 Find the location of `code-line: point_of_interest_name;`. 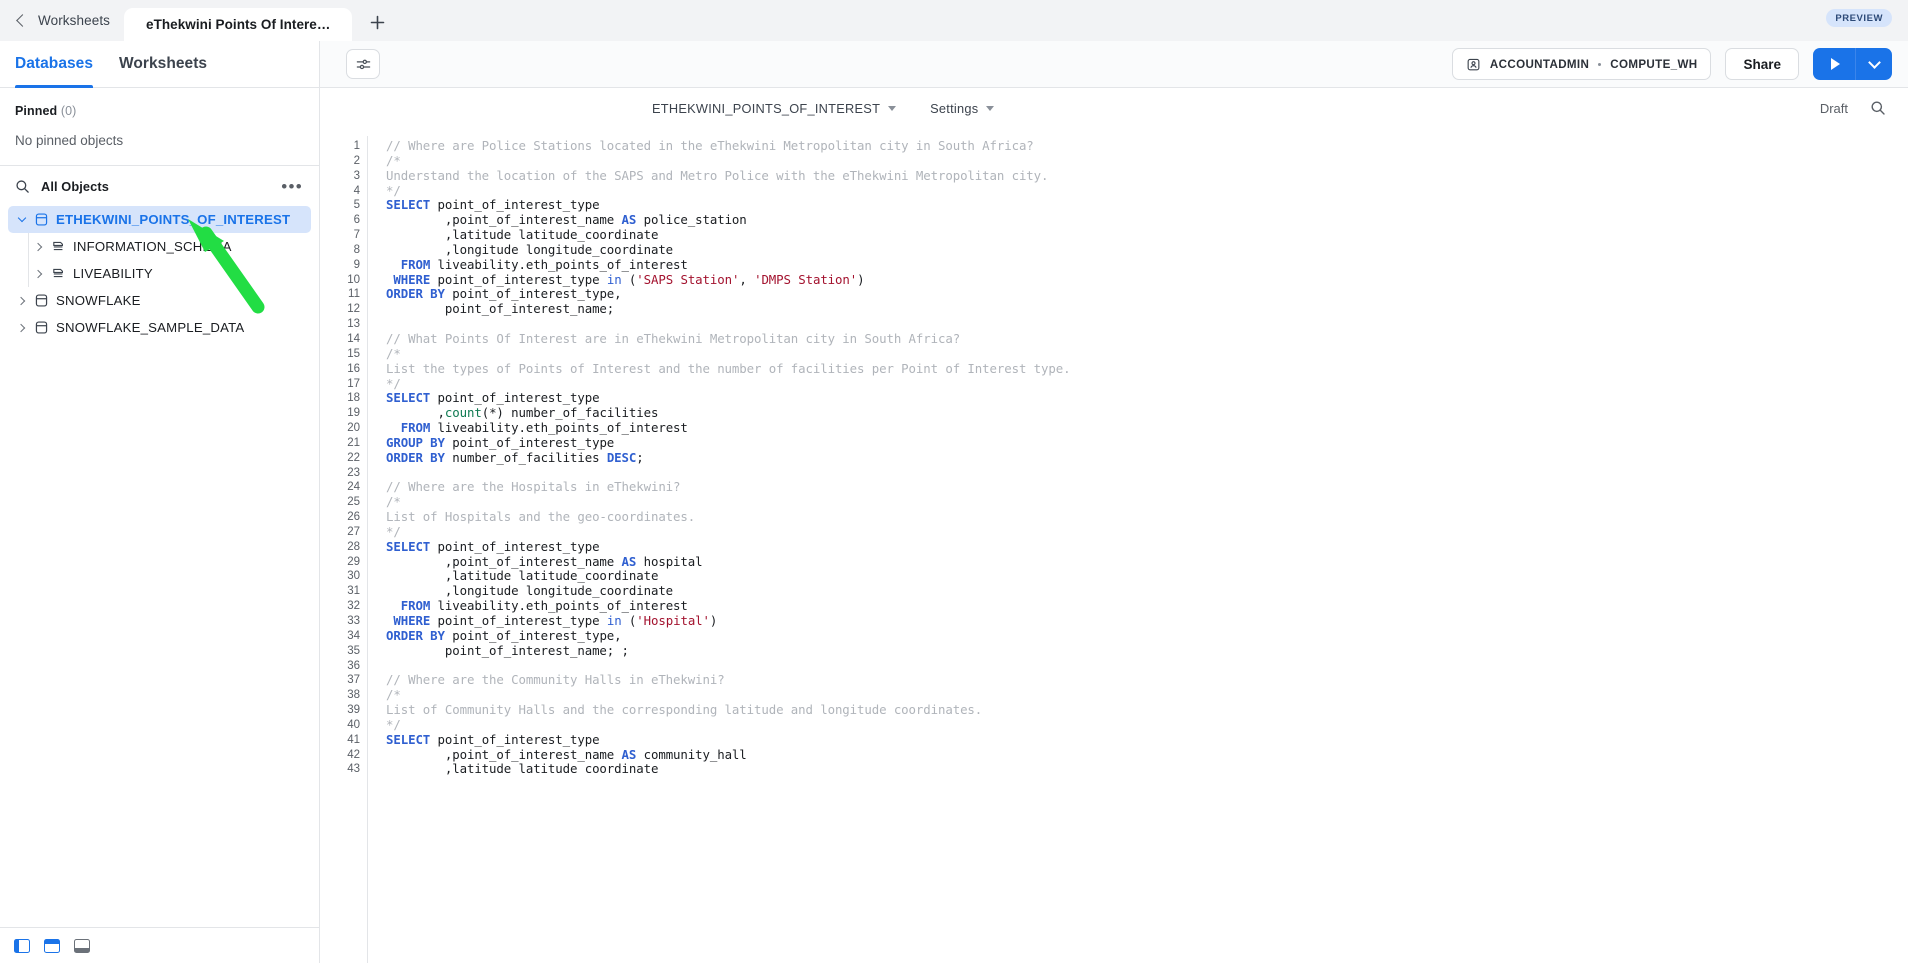

code-line: point_of_interest_name; is located at coordinates (1147, 309).